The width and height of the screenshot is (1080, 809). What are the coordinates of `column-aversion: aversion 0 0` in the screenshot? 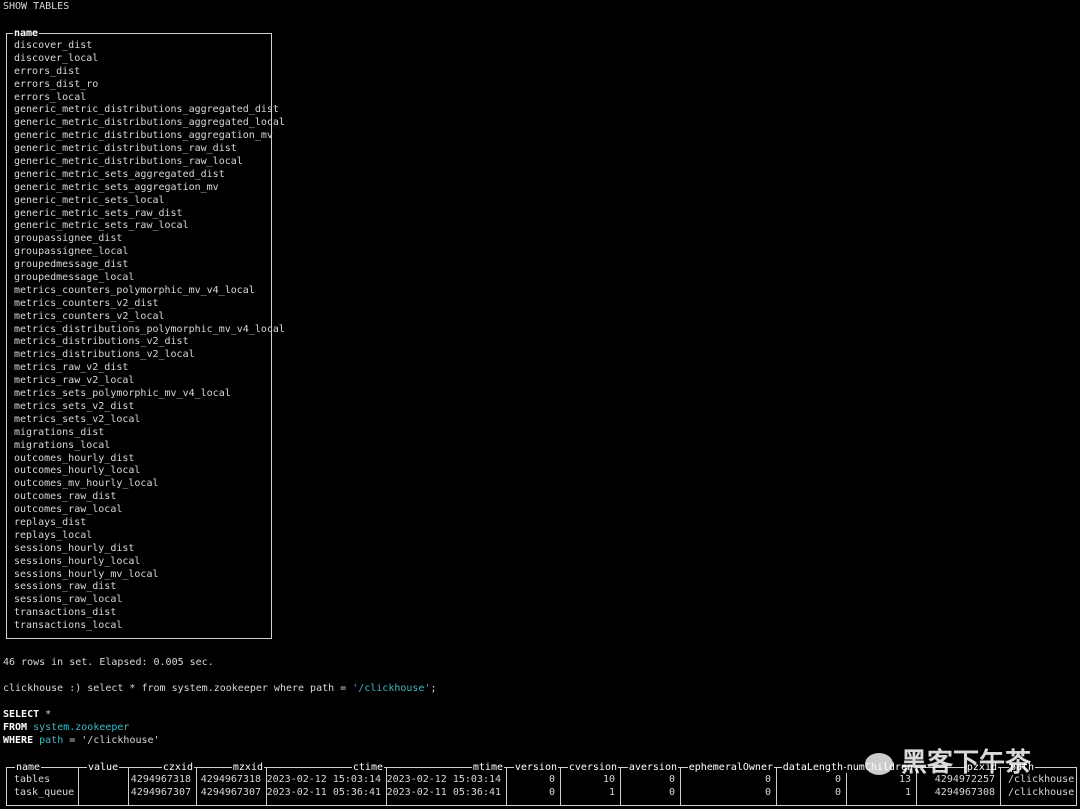 It's located at (651, 783).